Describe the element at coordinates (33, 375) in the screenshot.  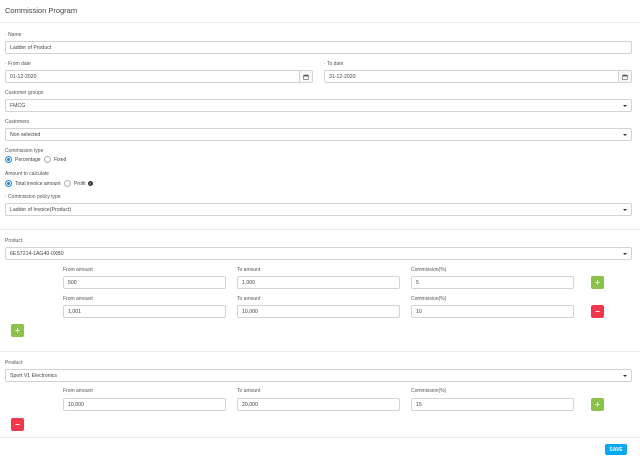
I see `product-value: Sport V1 Electronics` at that location.